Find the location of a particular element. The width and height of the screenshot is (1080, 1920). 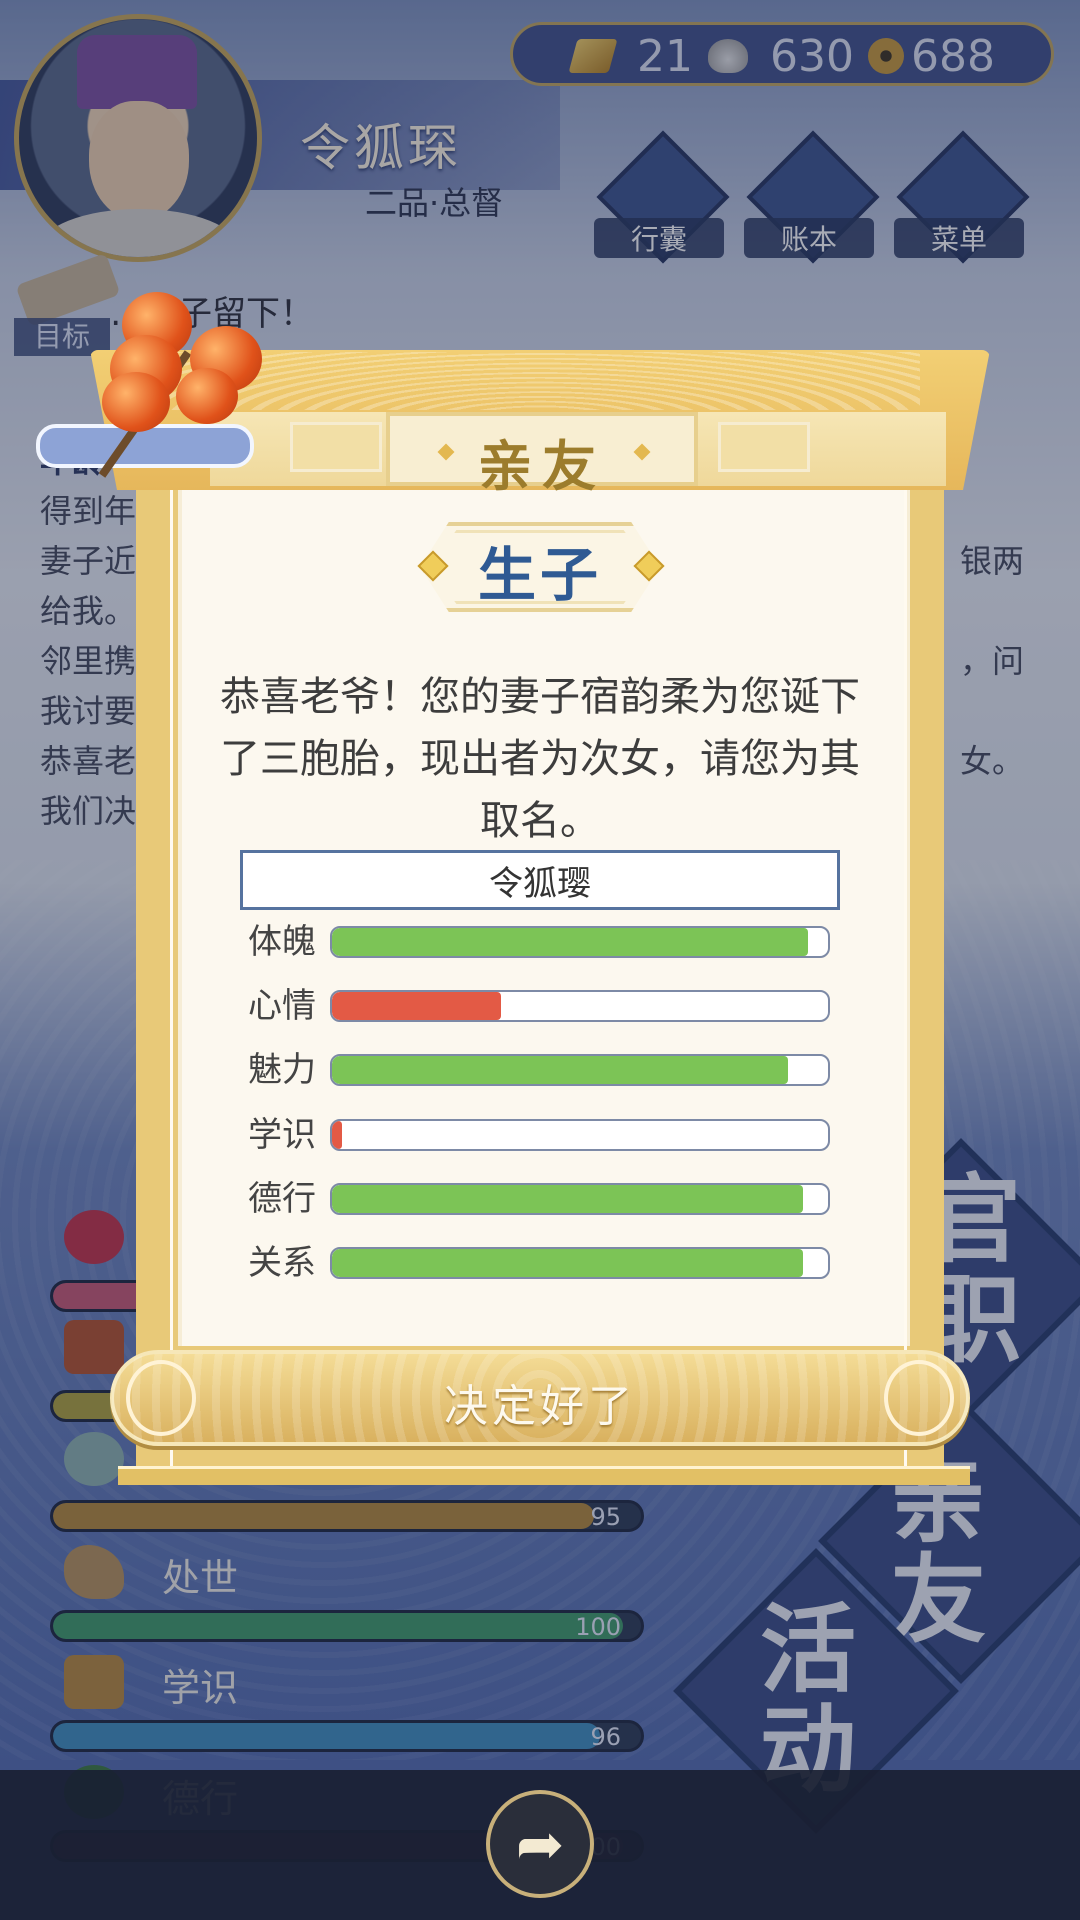

stat-row-relationship: 关系 is located at coordinates (539, 1263).